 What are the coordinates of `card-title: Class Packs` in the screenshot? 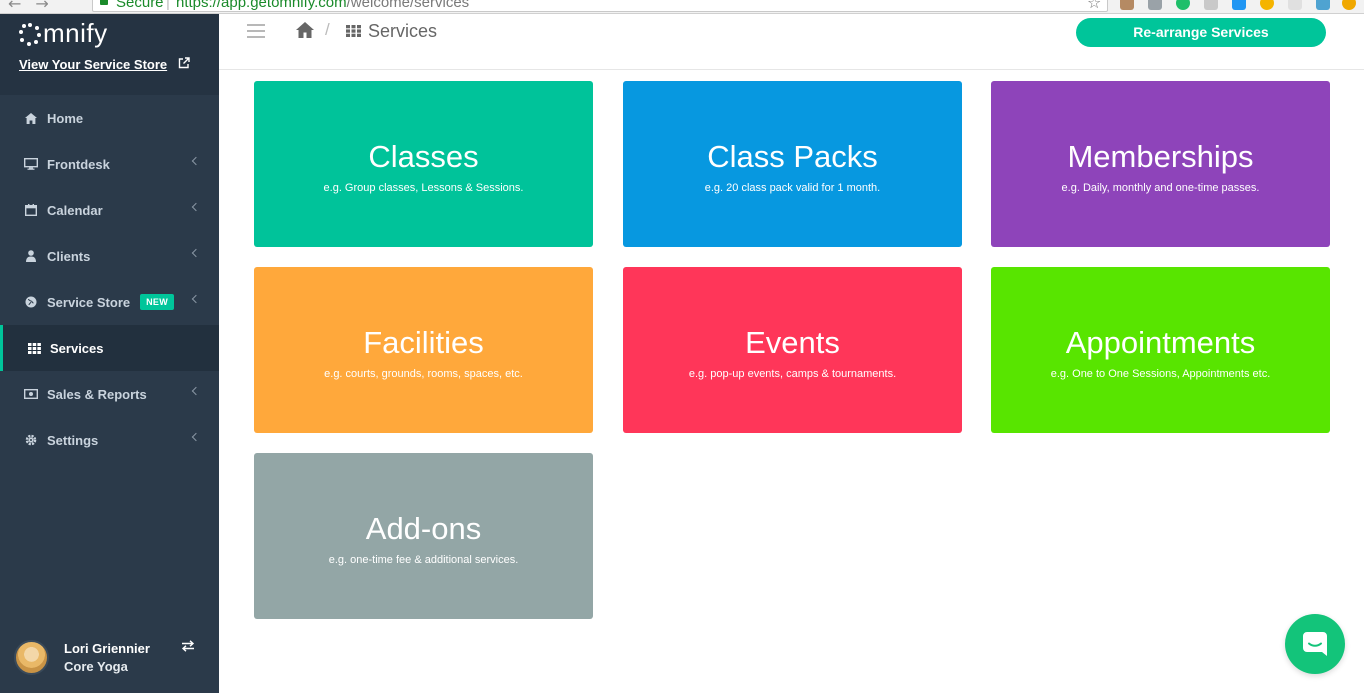 It's located at (792, 156).